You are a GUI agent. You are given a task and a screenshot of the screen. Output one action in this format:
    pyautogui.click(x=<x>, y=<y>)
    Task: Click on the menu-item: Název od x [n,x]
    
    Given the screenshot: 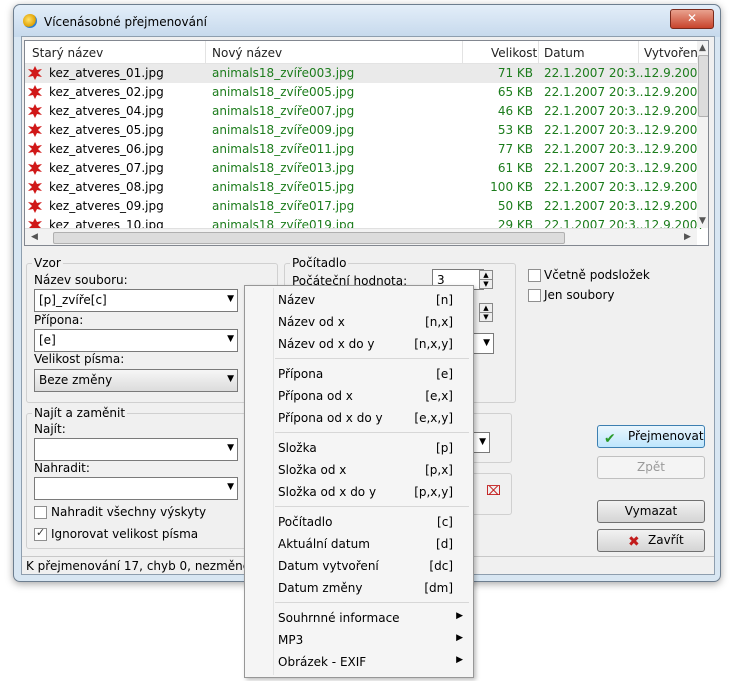 What is the action you would take?
    pyautogui.click(x=359, y=322)
    